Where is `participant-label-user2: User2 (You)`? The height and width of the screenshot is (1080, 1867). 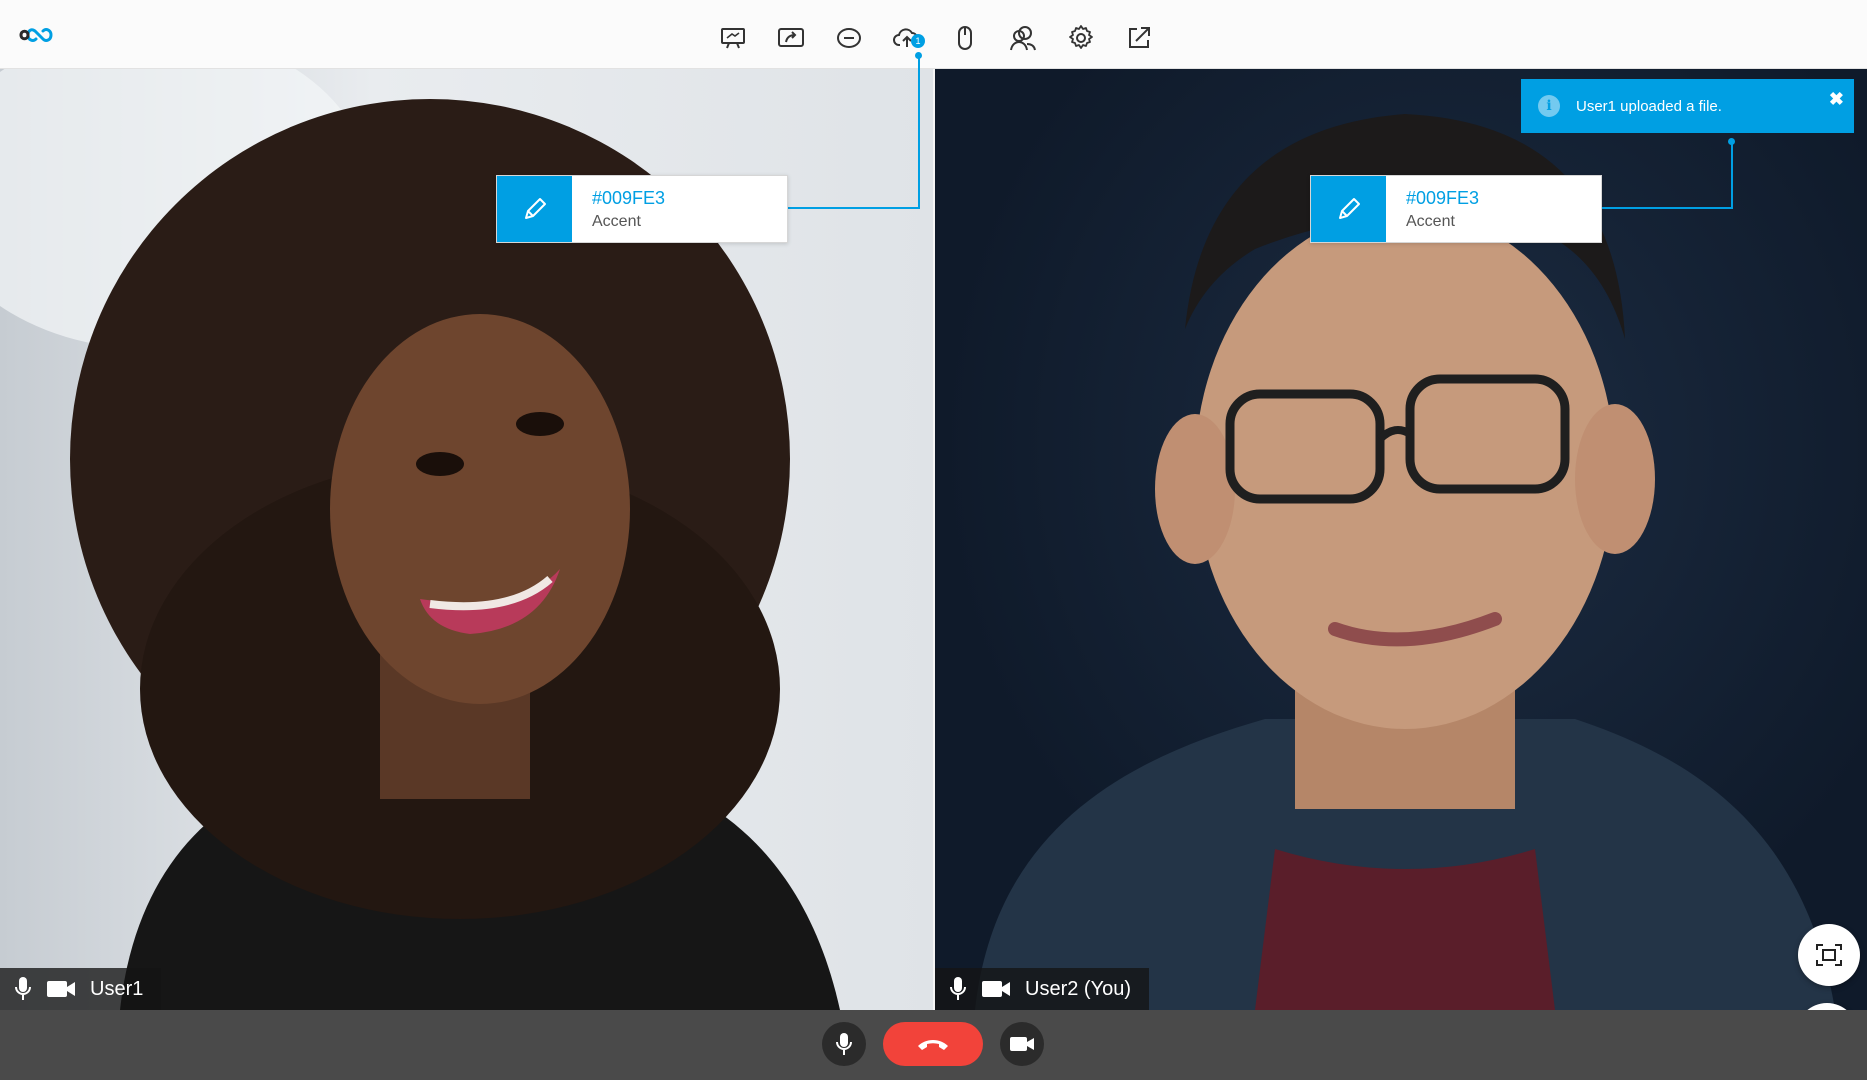 participant-label-user2: User2 (You) is located at coordinates (1042, 989).